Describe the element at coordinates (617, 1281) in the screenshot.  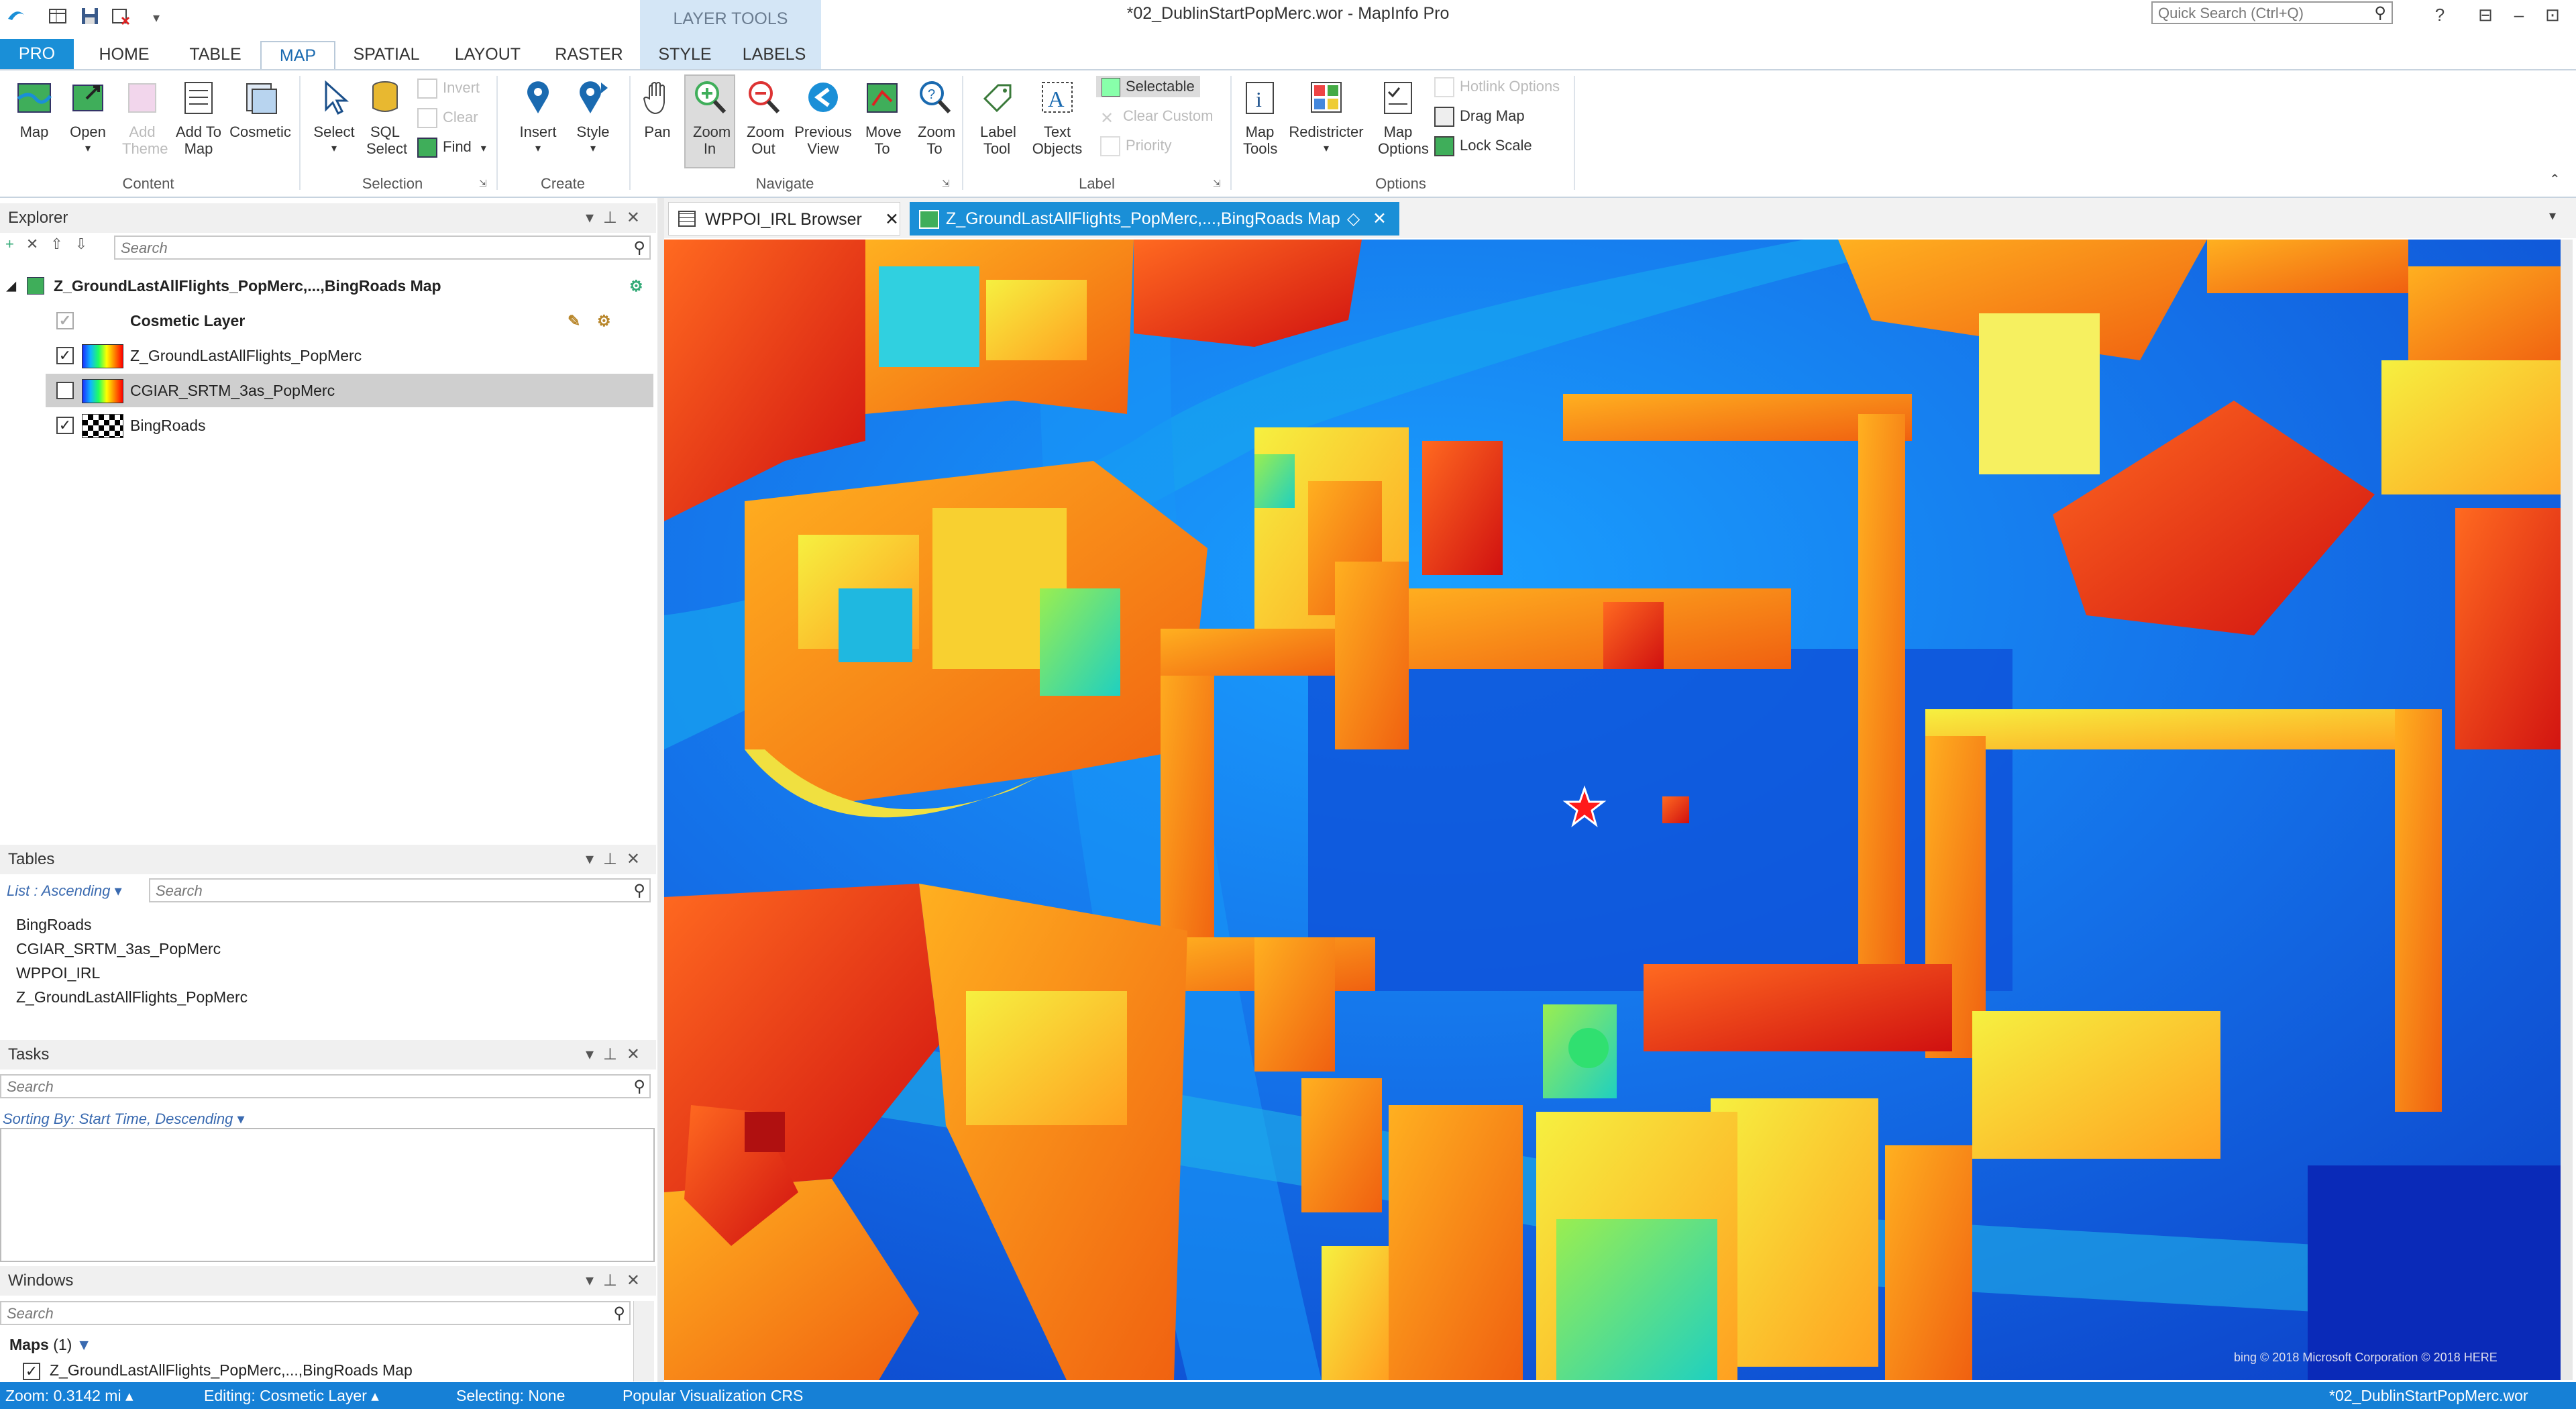
I see `windows-panel-controls: ▾⊥✕` at that location.